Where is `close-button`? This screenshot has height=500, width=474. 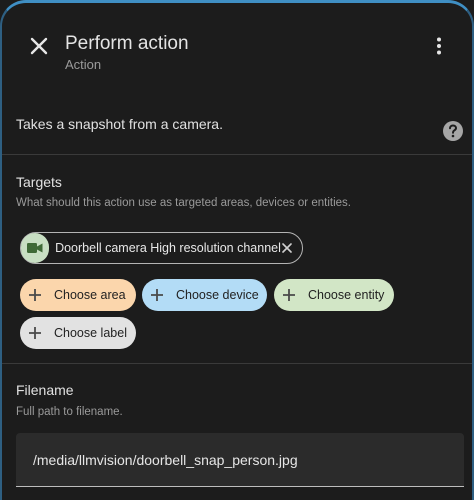
close-button is located at coordinates (39, 46).